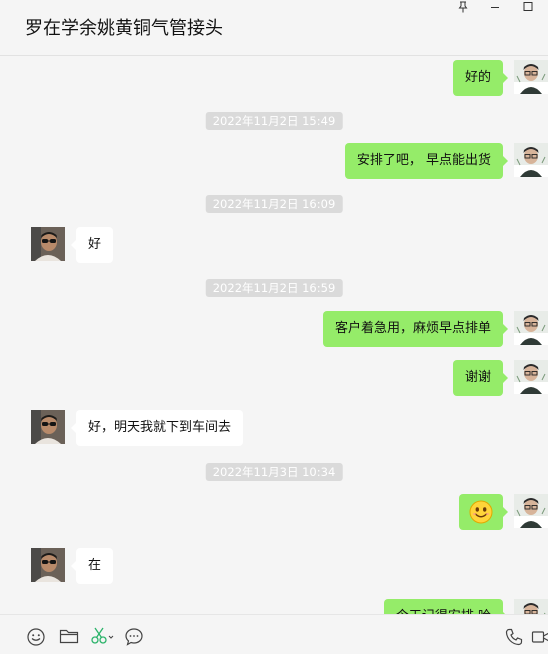 The width and height of the screenshot is (548, 654). I want to click on folder-icon, so click(69, 636).